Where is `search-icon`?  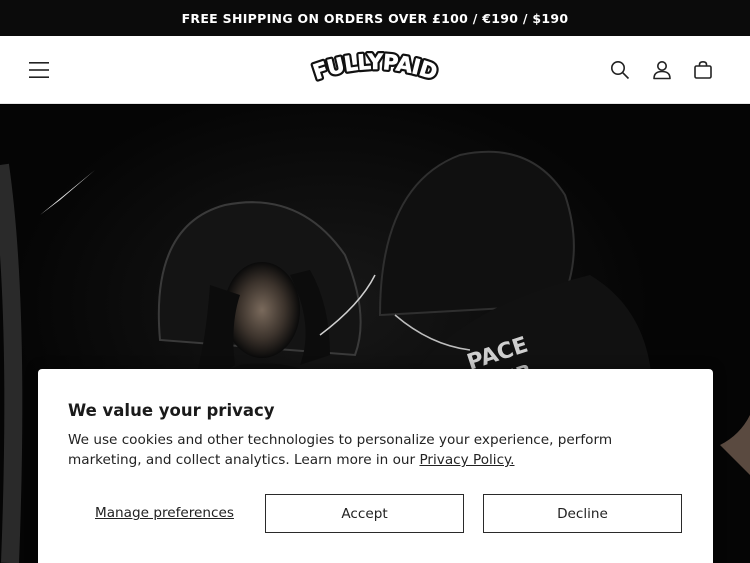 search-icon is located at coordinates (620, 70).